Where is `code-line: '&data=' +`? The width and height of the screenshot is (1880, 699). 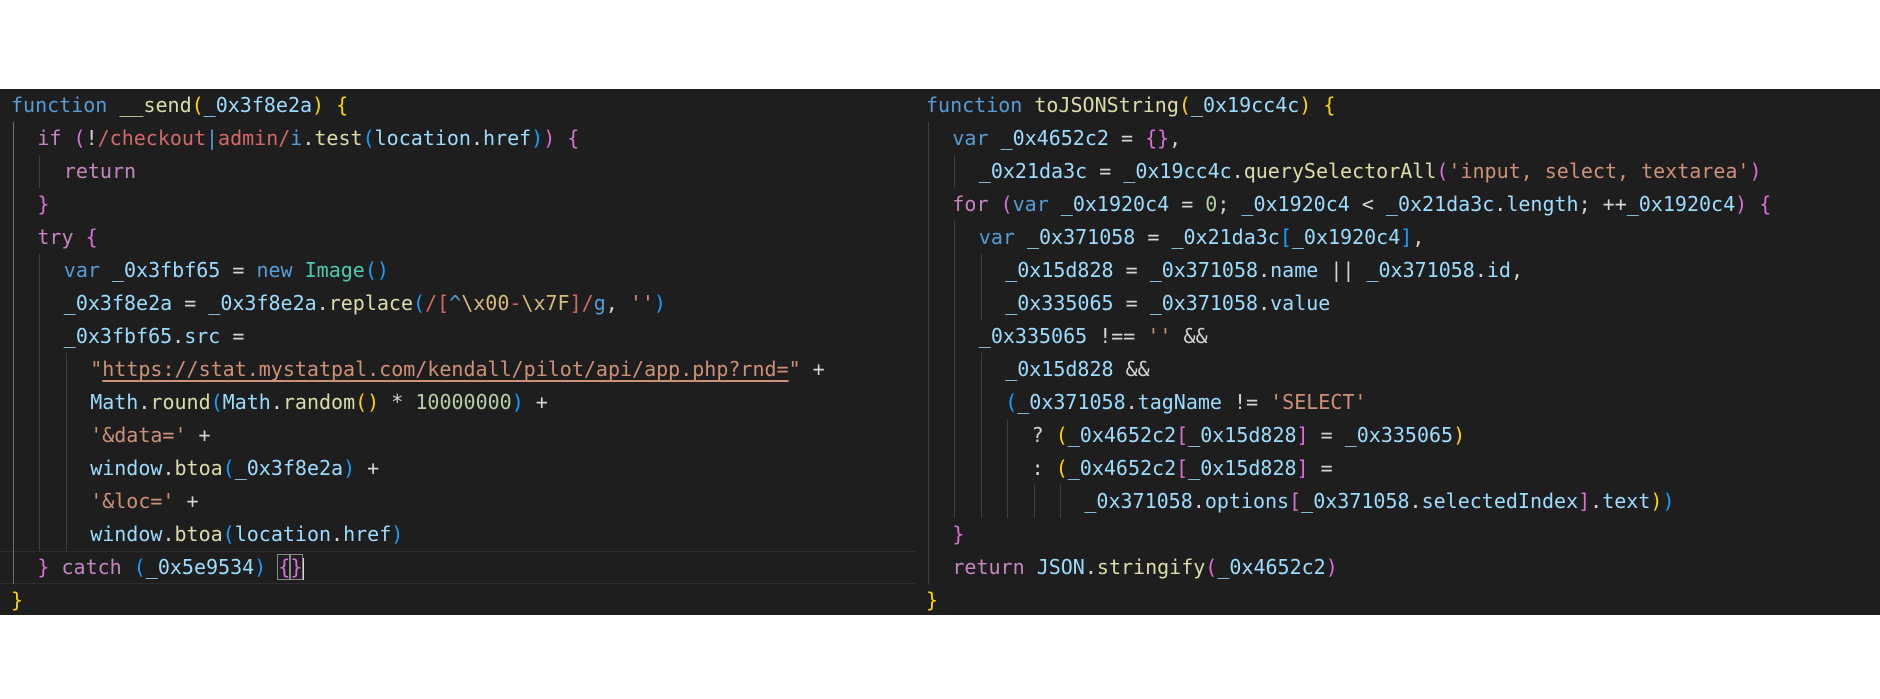
code-line: '&data=' + is located at coordinates (458, 435).